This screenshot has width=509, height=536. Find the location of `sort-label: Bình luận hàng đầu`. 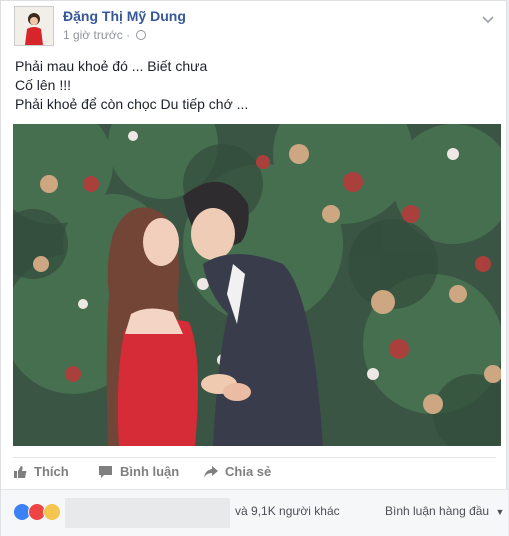

sort-label: Bình luận hàng đầu is located at coordinates (437, 511).